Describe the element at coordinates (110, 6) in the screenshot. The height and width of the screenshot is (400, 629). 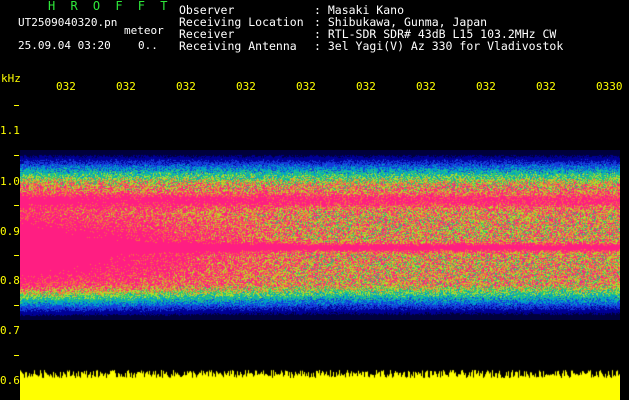
I see `brand-title: H R O F F T` at that location.